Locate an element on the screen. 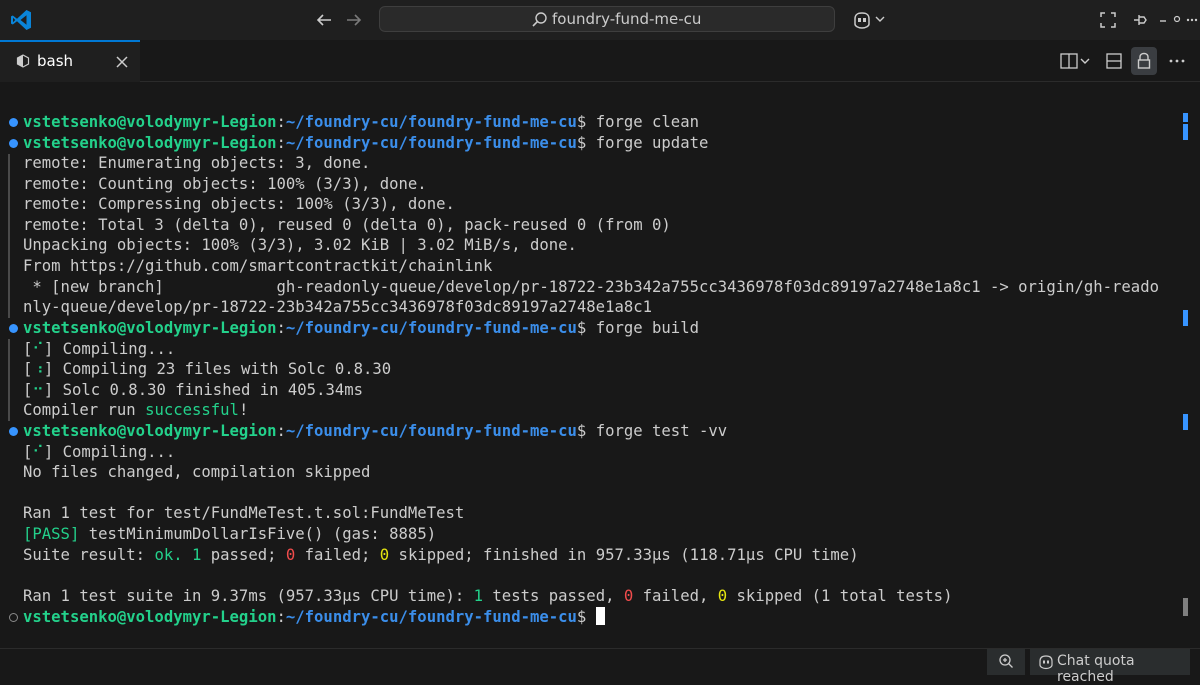 This screenshot has width=1200, height=685. output-line: remote: Enumerating objects: 3, done. is located at coordinates (197, 163).